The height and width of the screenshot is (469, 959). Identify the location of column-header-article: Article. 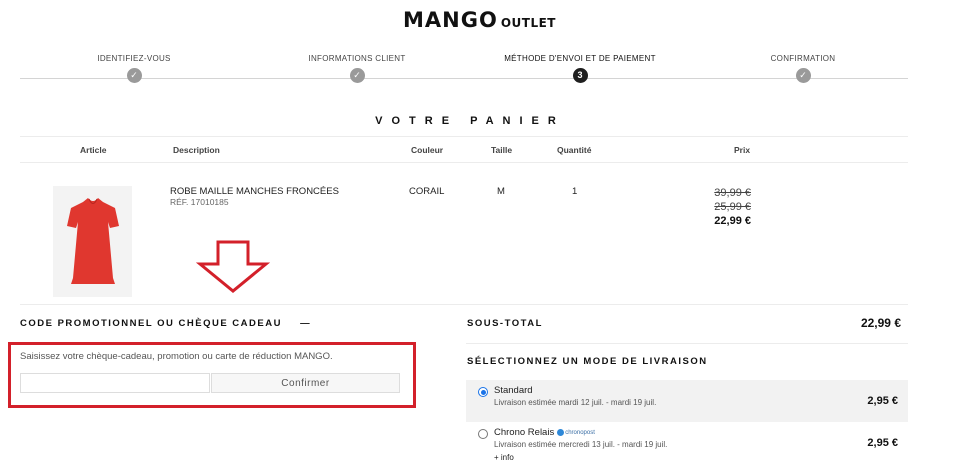
(93, 150).